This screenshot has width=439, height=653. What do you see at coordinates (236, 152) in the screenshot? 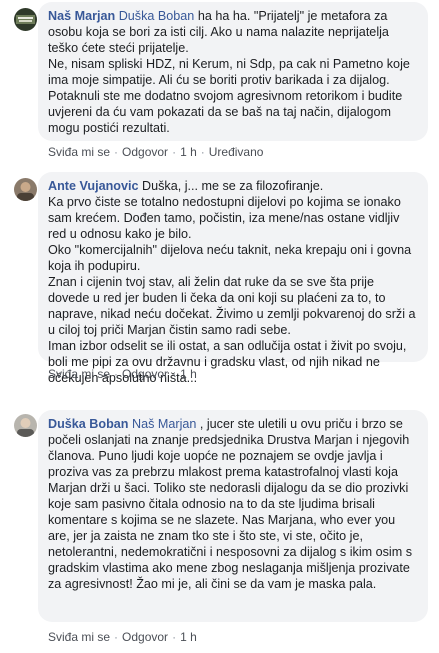
I see `edited-label: Uređivano` at bounding box center [236, 152].